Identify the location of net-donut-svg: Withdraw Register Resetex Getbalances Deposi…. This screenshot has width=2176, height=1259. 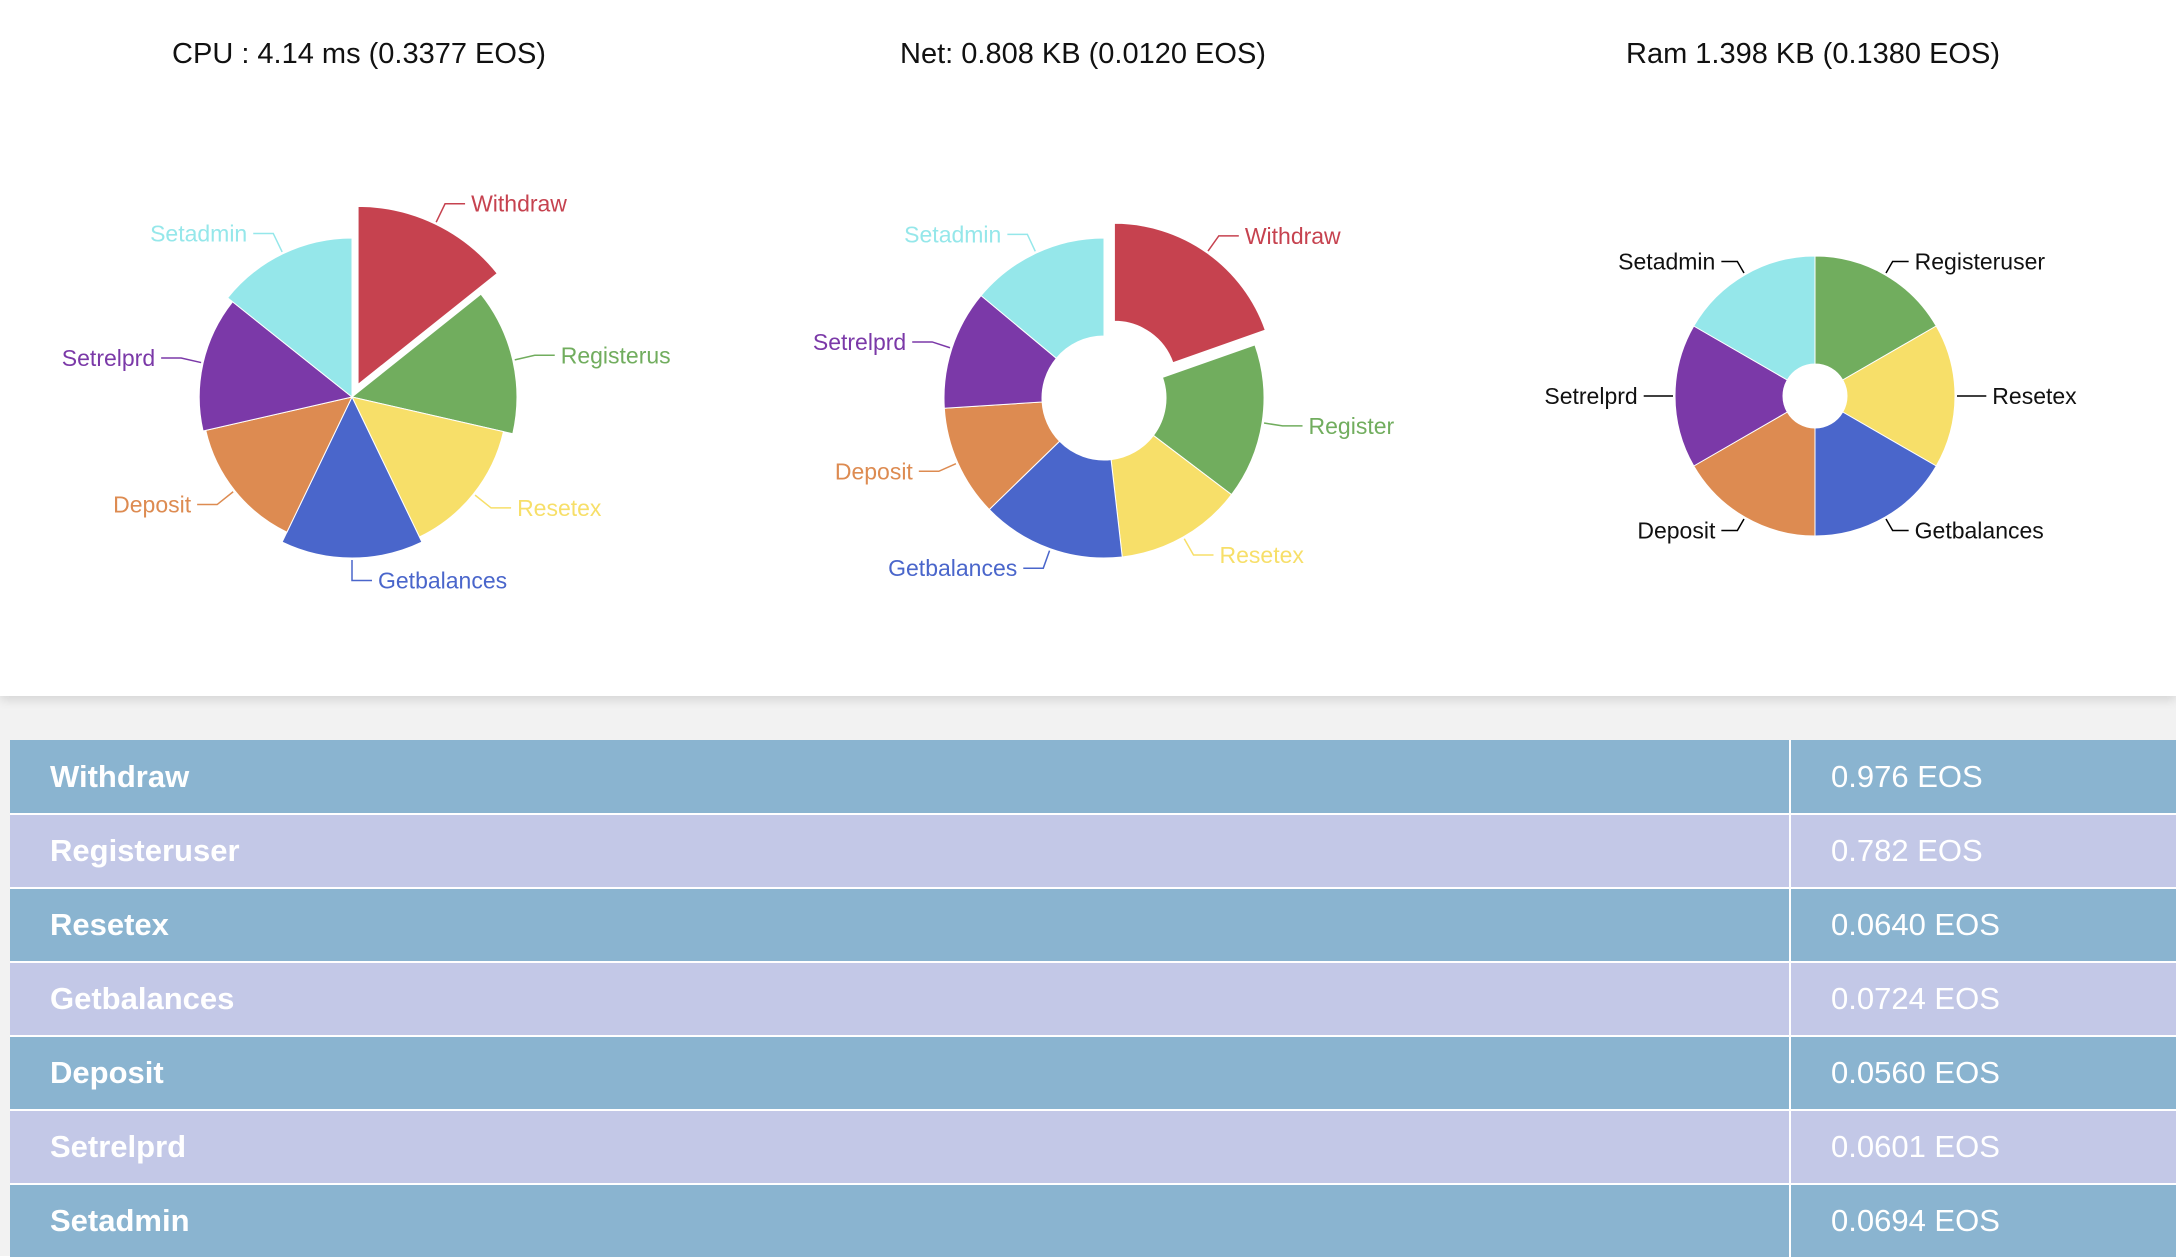
(1104, 401).